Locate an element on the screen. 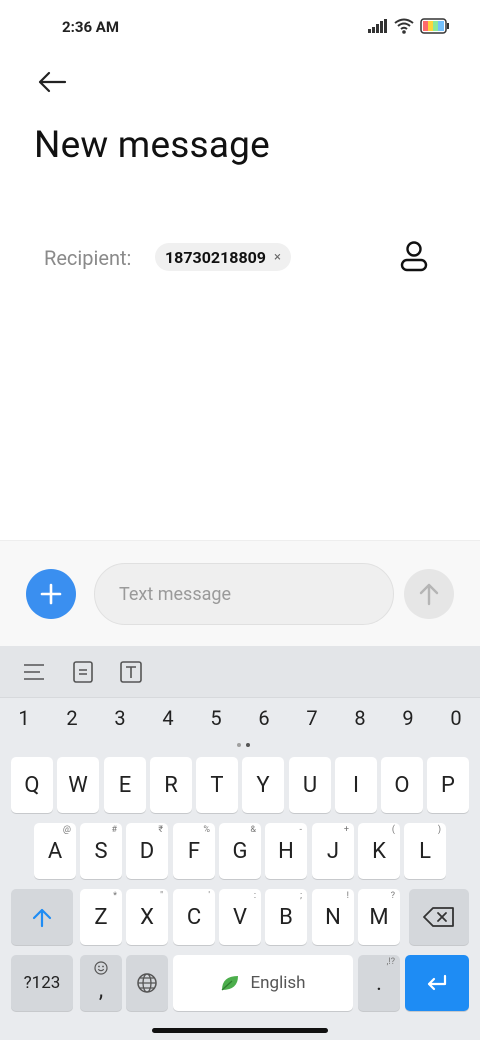 This screenshot has width=480, height=1040. emoji-icon is located at coordinates (101, 968).